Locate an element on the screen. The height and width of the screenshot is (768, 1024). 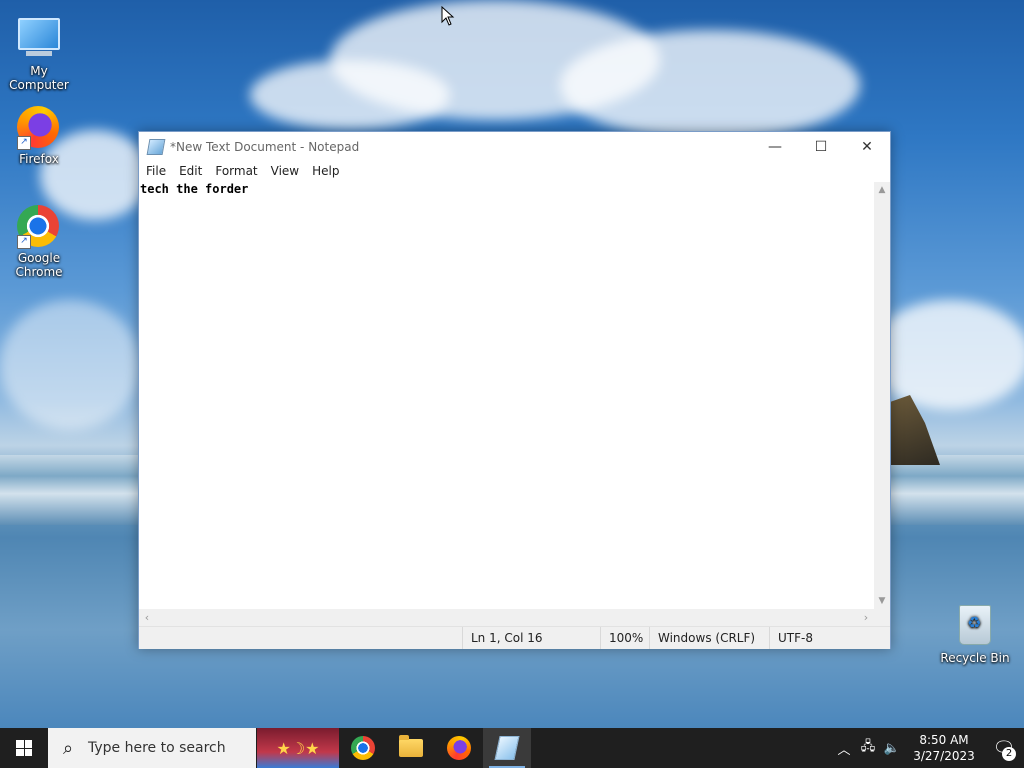
folder-icon is located at coordinates (411, 746).